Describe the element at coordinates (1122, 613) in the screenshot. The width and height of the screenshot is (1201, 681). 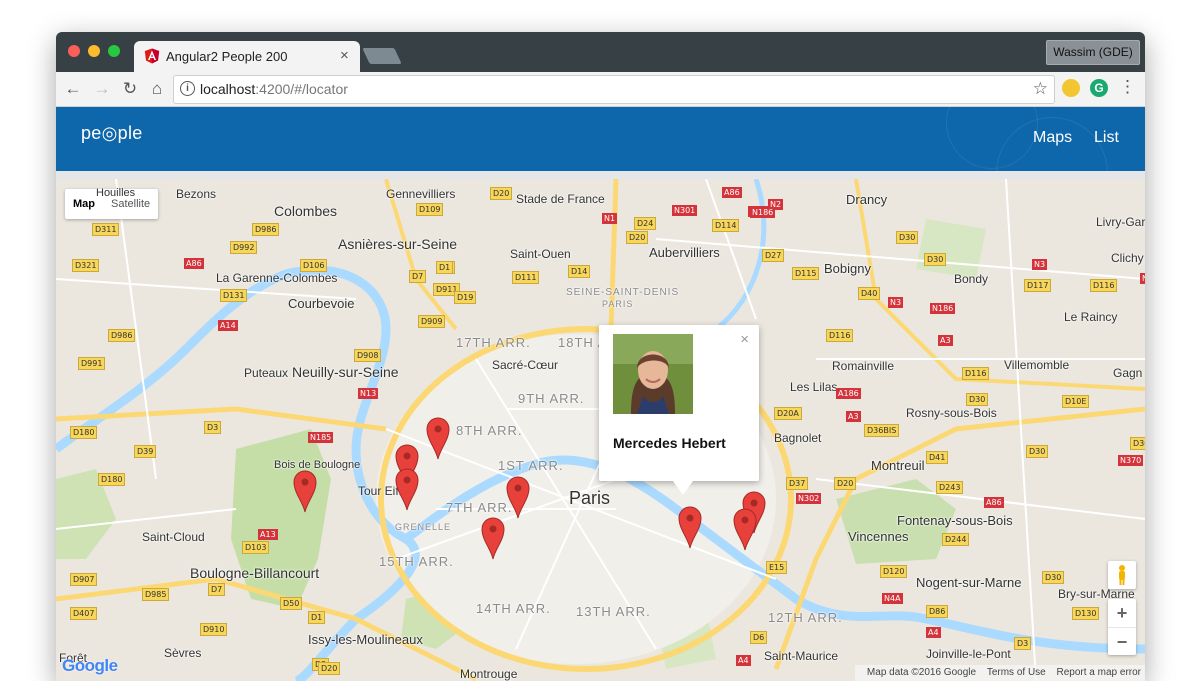
I see `zoom-in-button: +` at that location.